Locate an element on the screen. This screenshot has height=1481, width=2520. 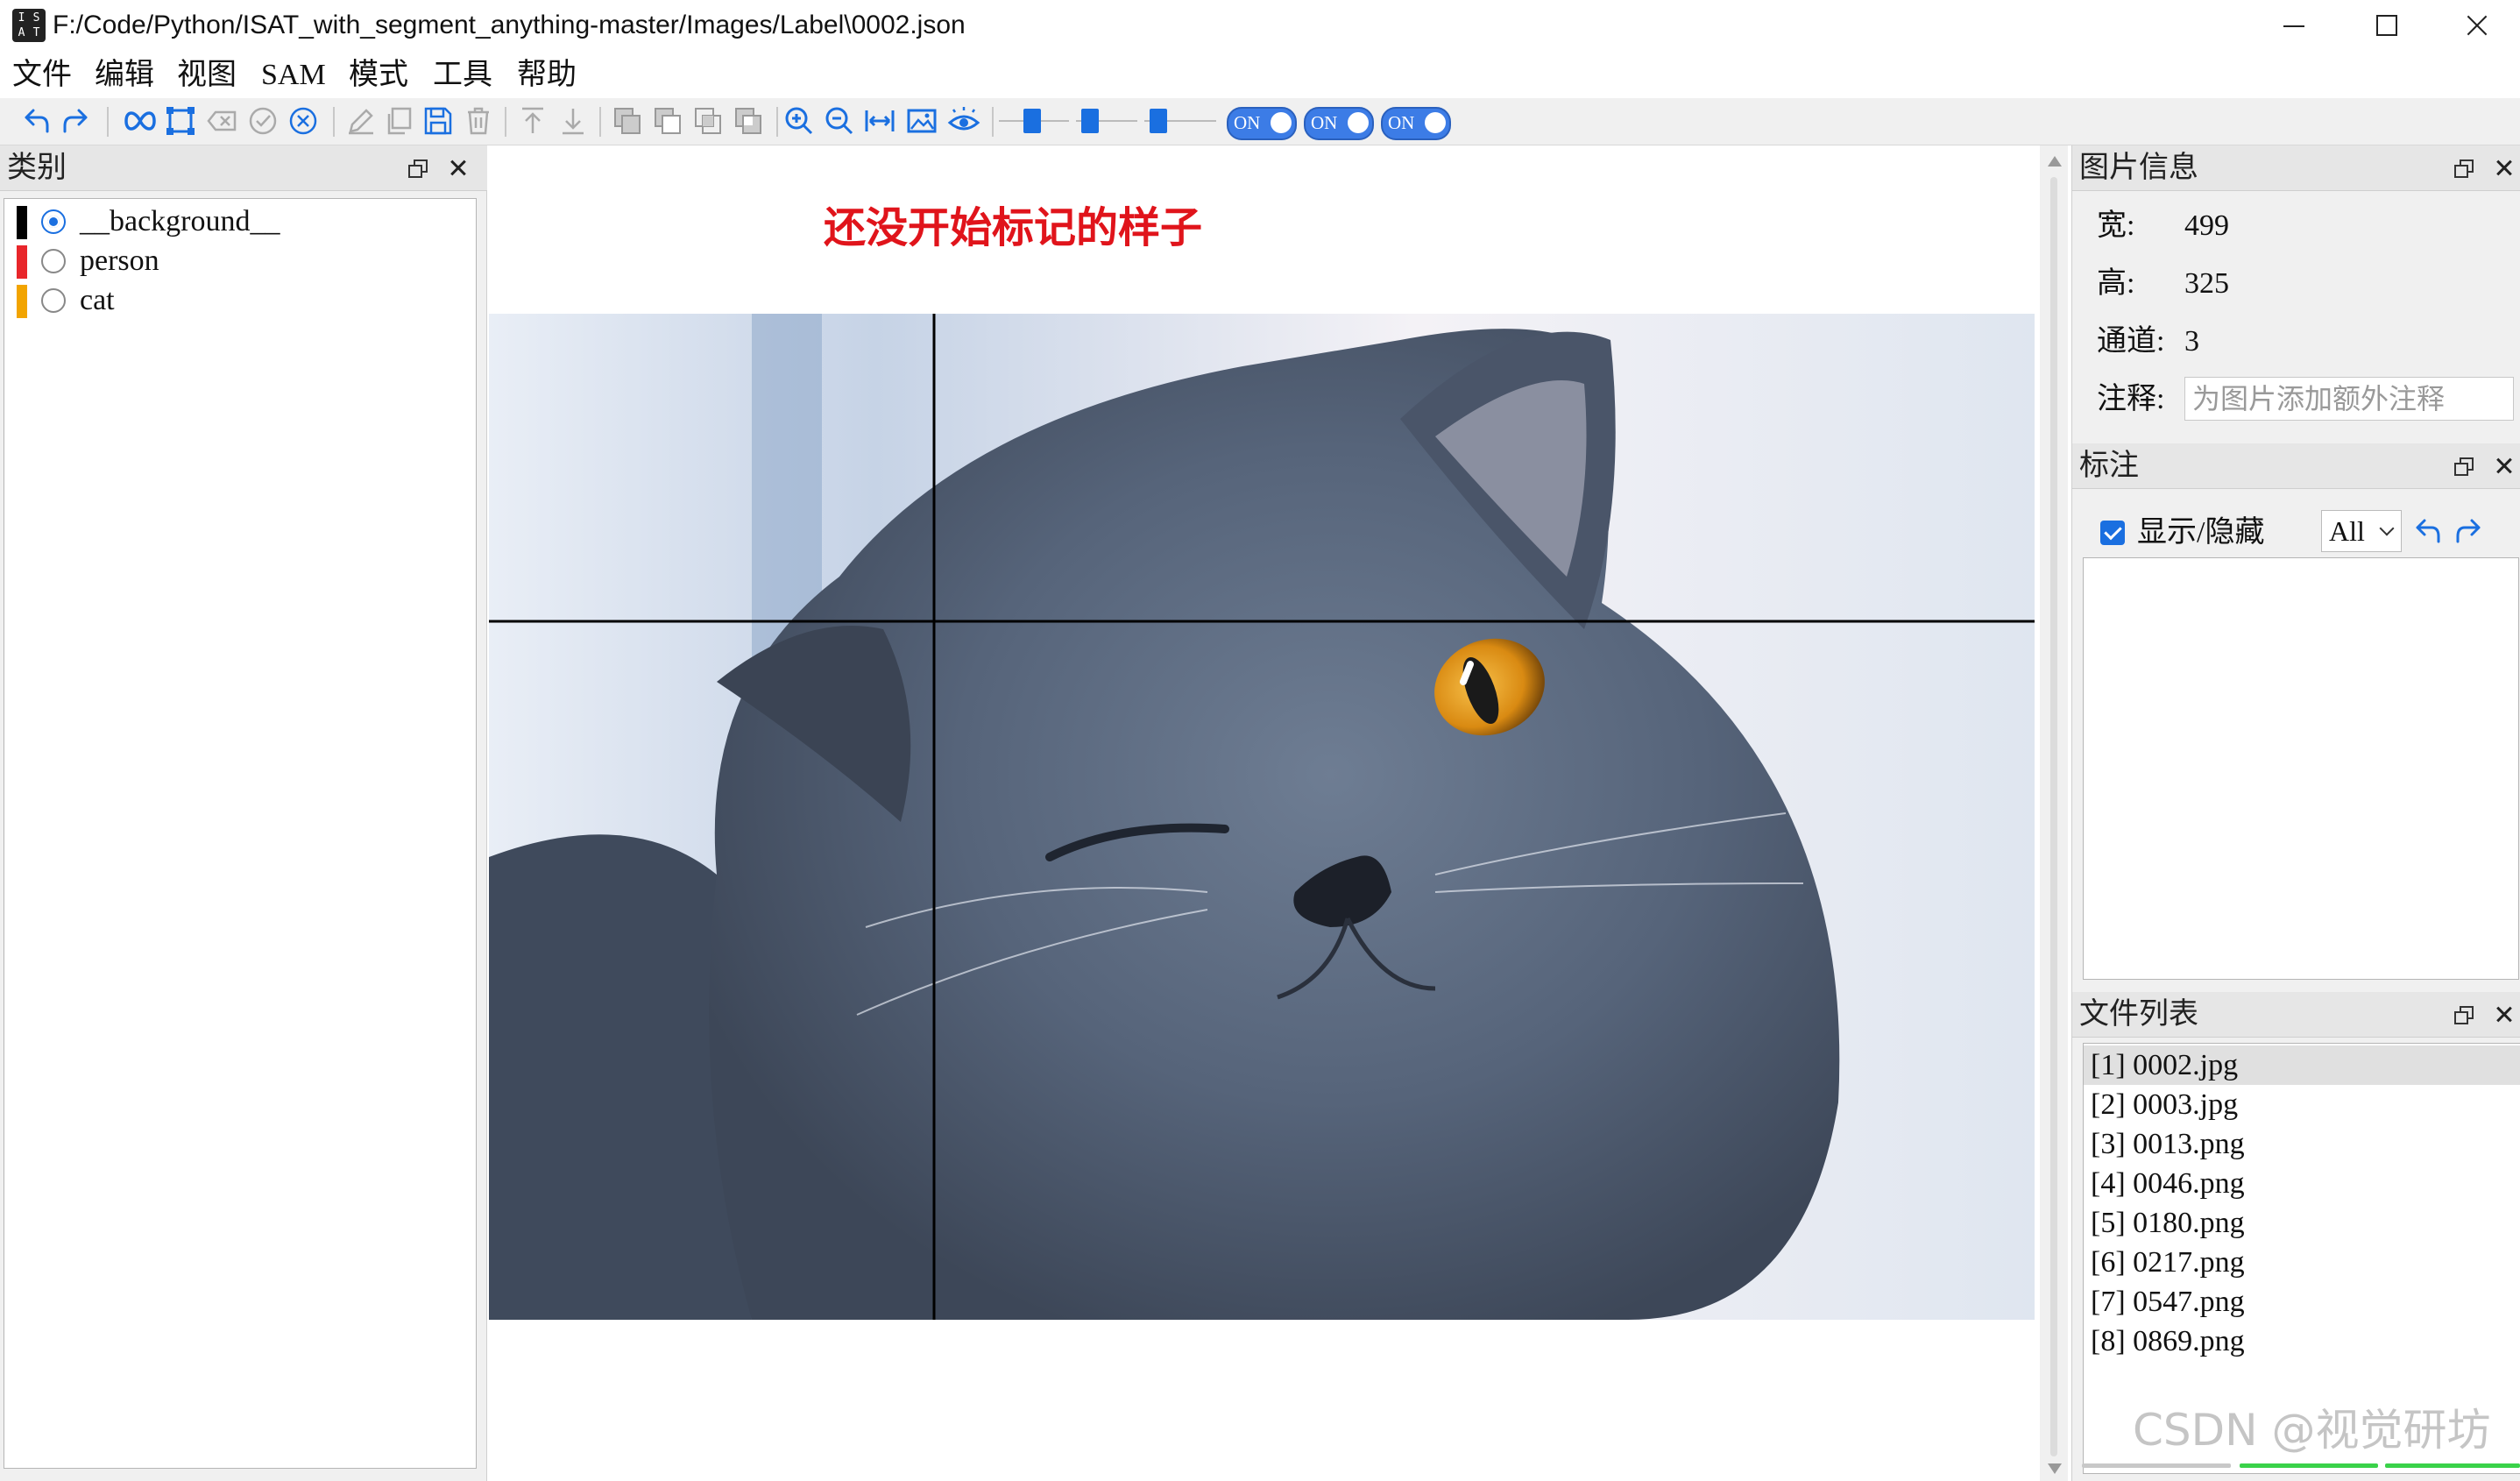
menu-sam: SAM is located at coordinates (293, 75).